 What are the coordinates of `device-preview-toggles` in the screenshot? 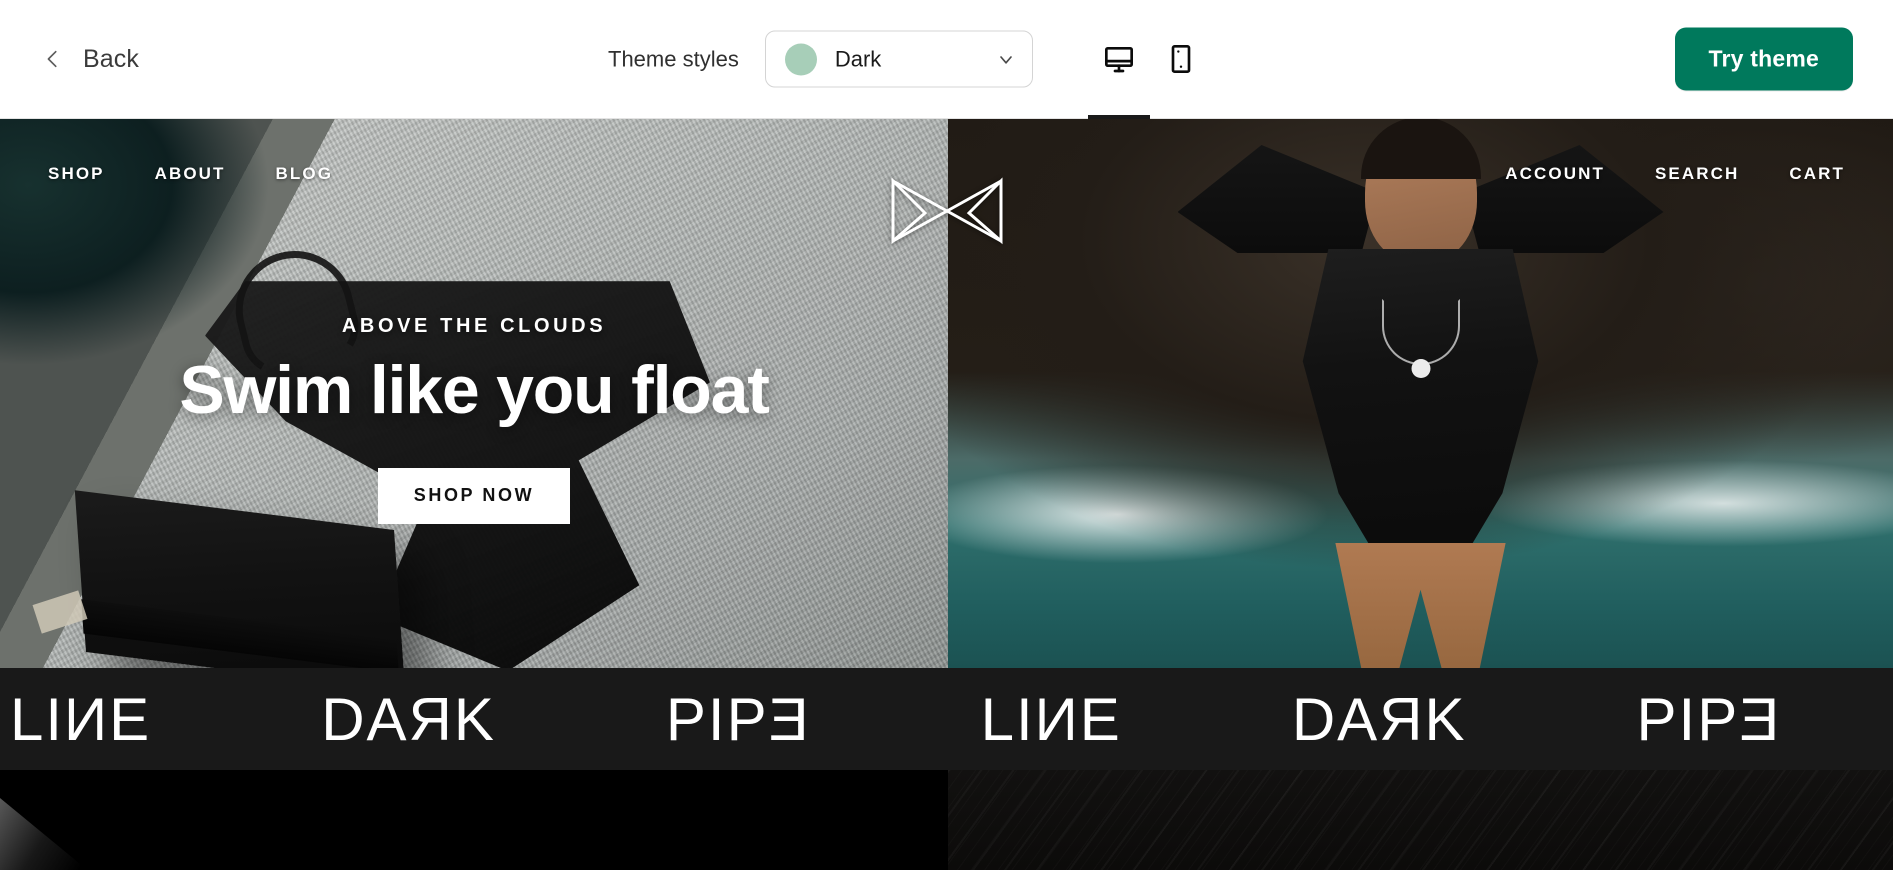 It's located at (1150, 59).